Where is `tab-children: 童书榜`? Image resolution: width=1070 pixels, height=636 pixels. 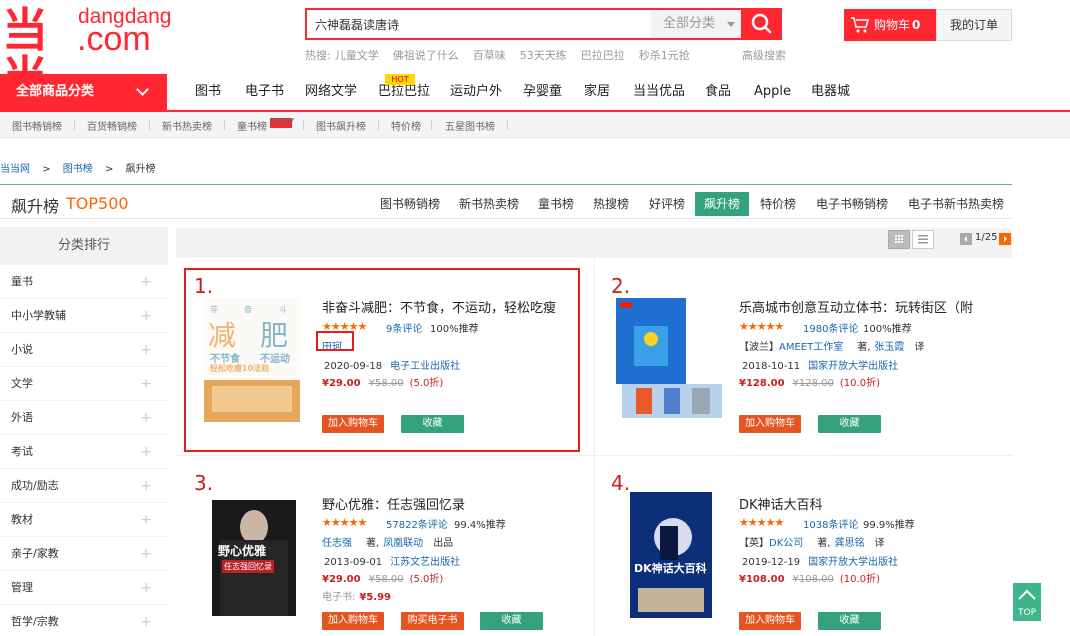
tab-children: 童书榜 is located at coordinates (556, 204).